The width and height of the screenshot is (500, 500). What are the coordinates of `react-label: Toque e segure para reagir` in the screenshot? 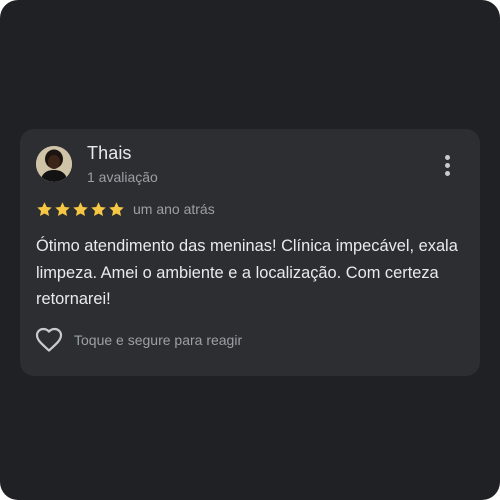 It's located at (158, 340).